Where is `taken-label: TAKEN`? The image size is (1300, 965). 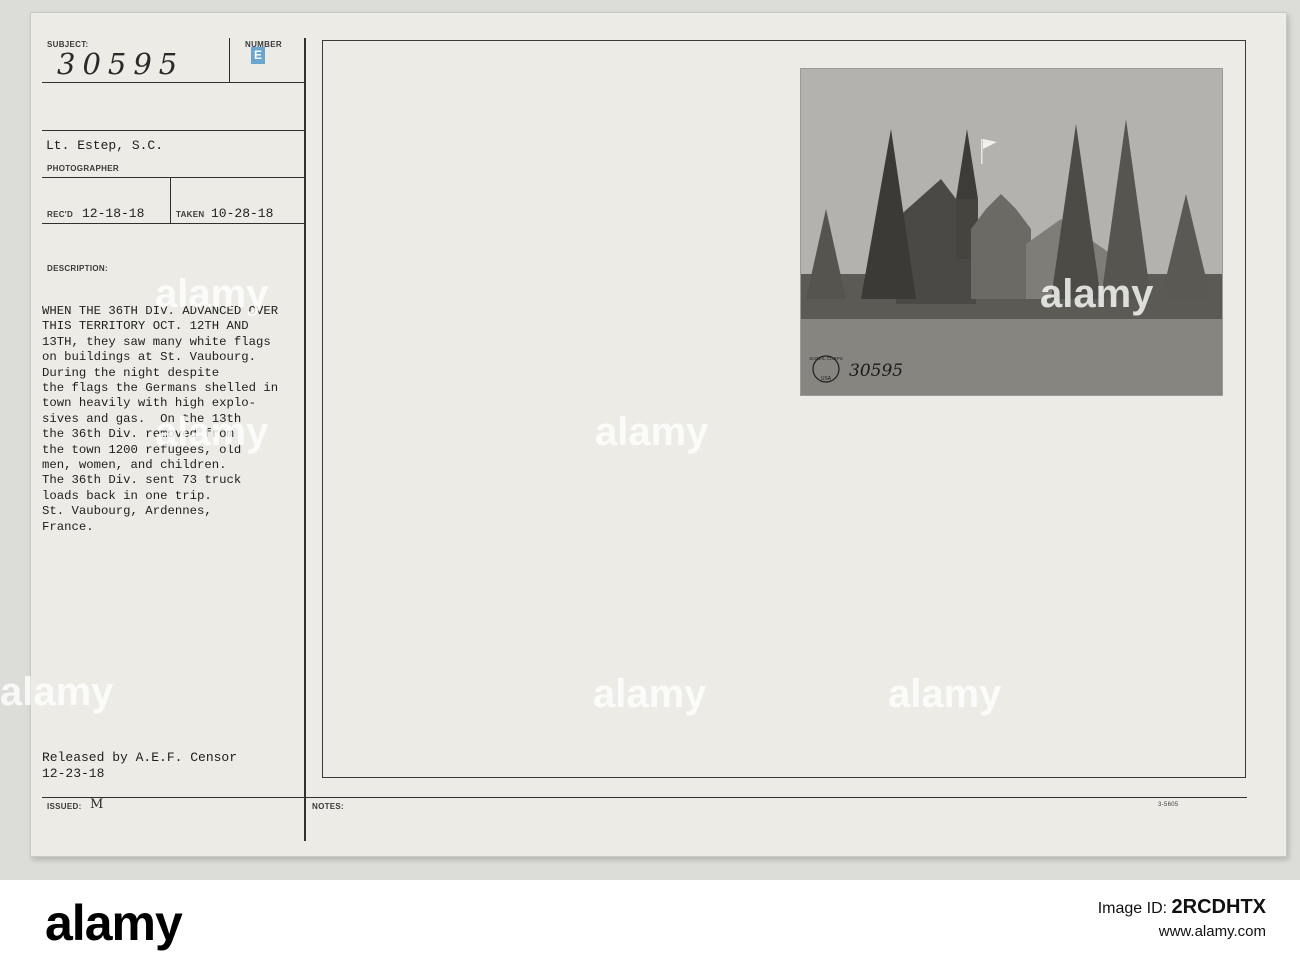
taken-label: TAKEN is located at coordinates (190, 214).